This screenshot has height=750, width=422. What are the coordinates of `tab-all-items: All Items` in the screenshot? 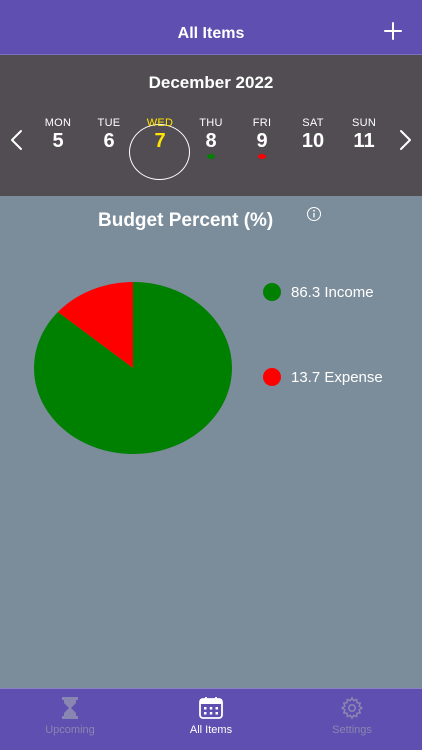 It's located at (211, 719).